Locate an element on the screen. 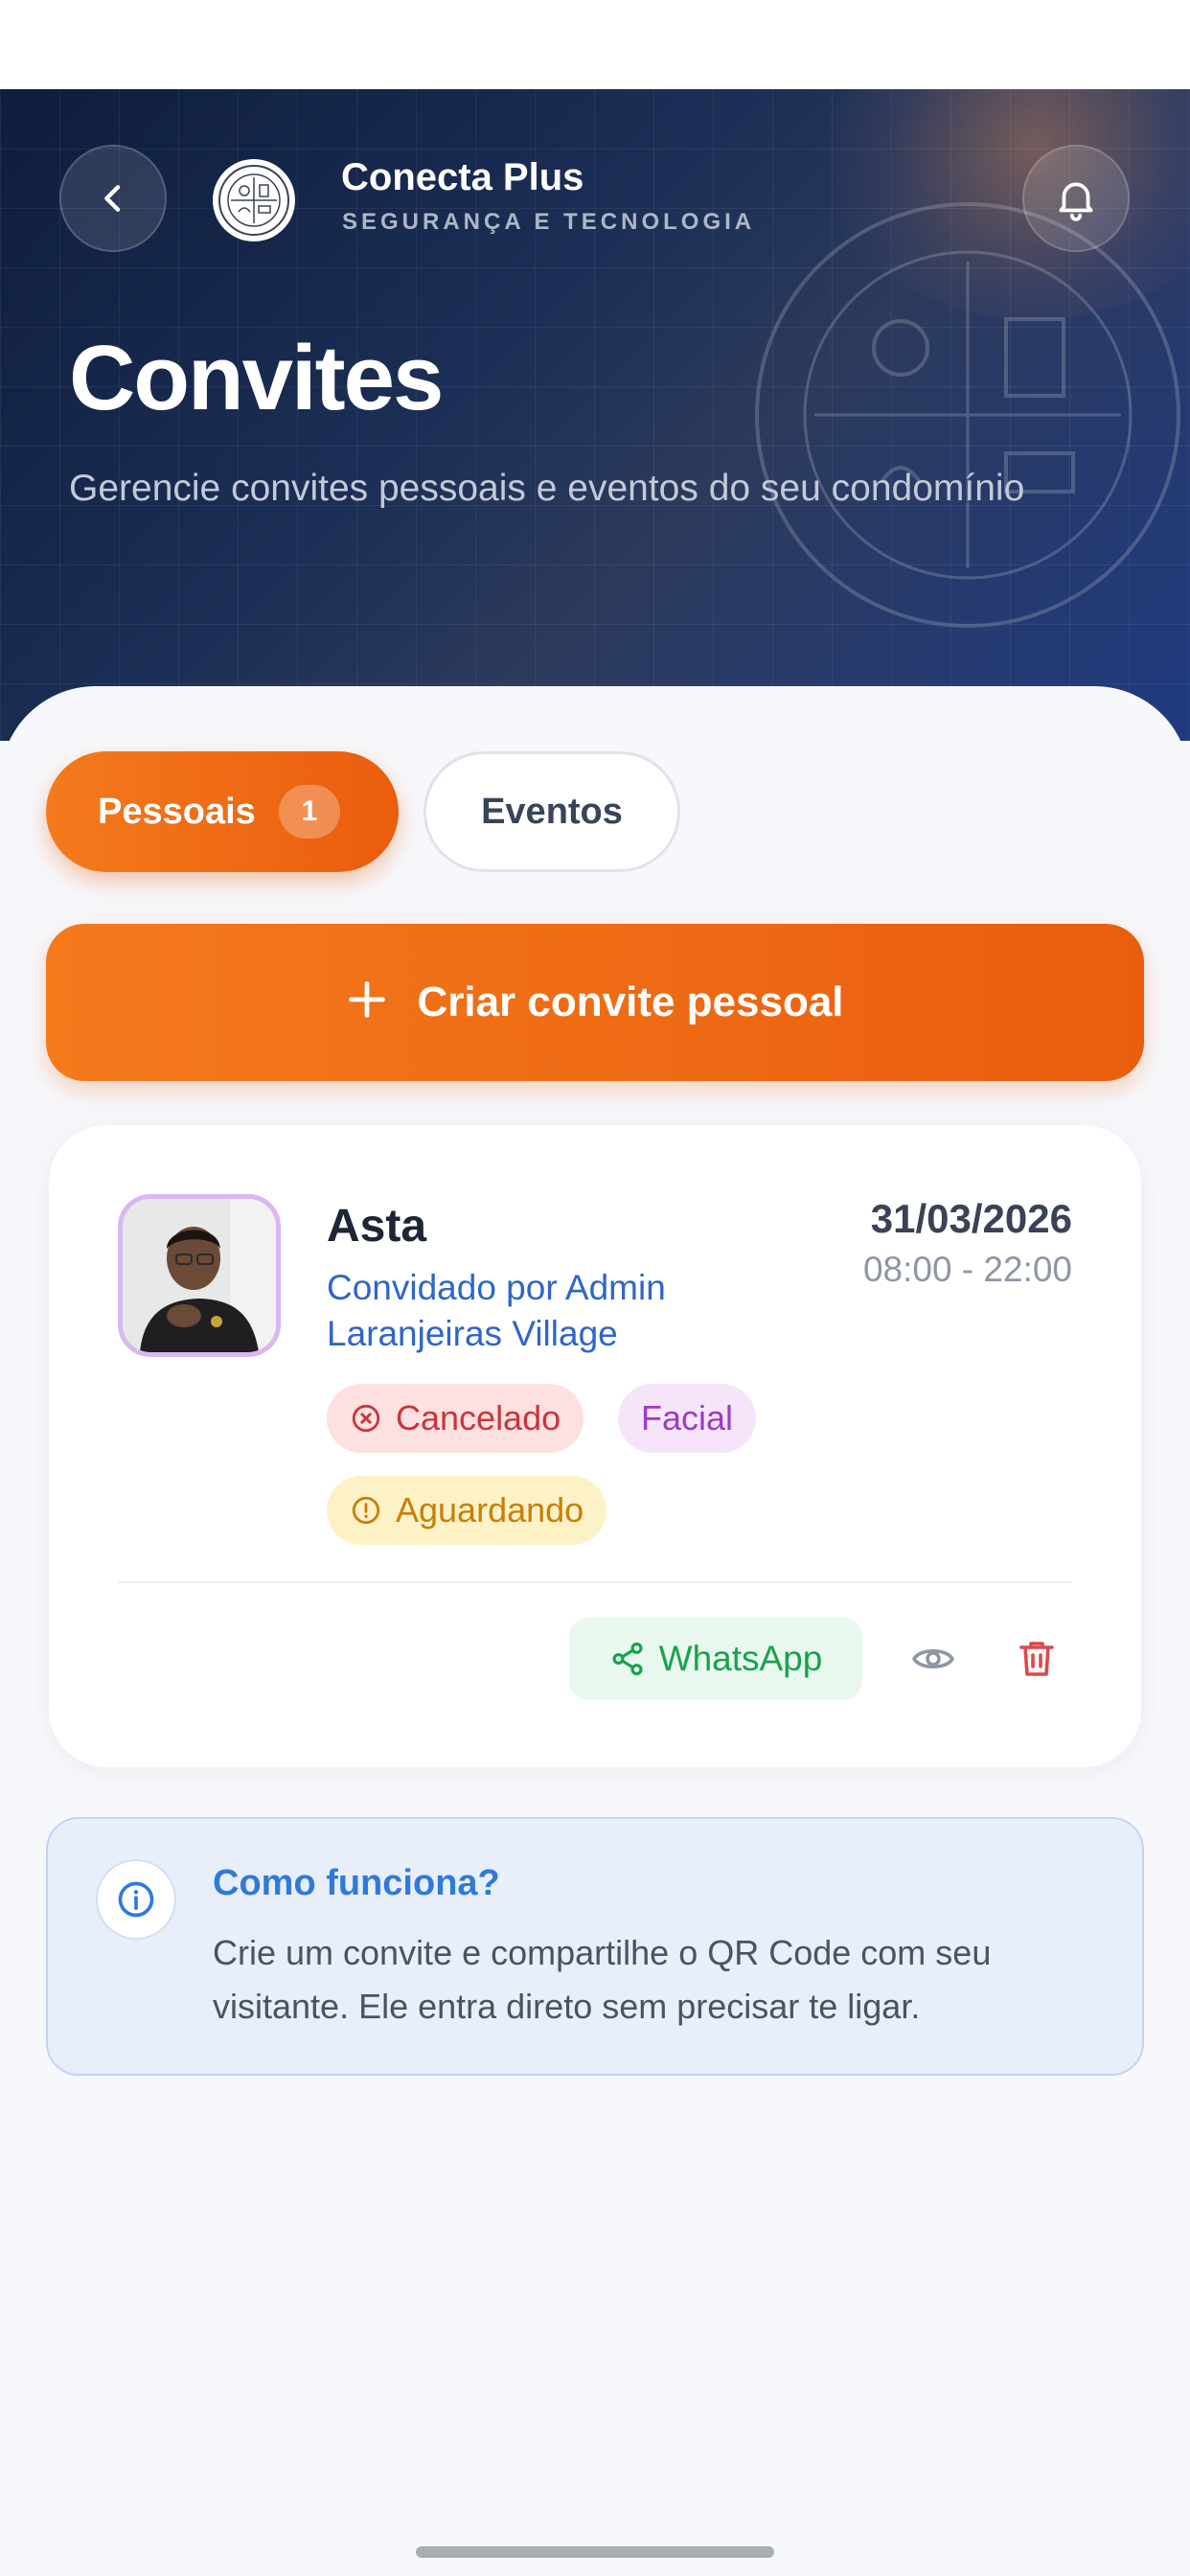  back-button is located at coordinates (113, 198).